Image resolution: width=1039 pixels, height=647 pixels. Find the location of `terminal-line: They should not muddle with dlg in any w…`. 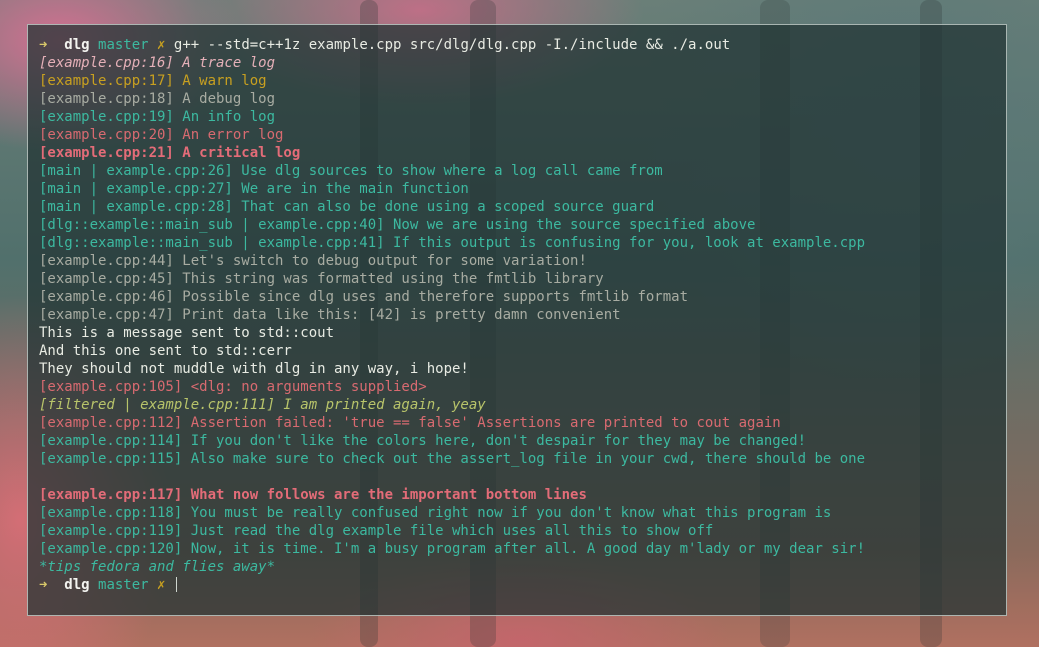

terminal-line: They should not muddle with dlg in any w… is located at coordinates (522, 369).